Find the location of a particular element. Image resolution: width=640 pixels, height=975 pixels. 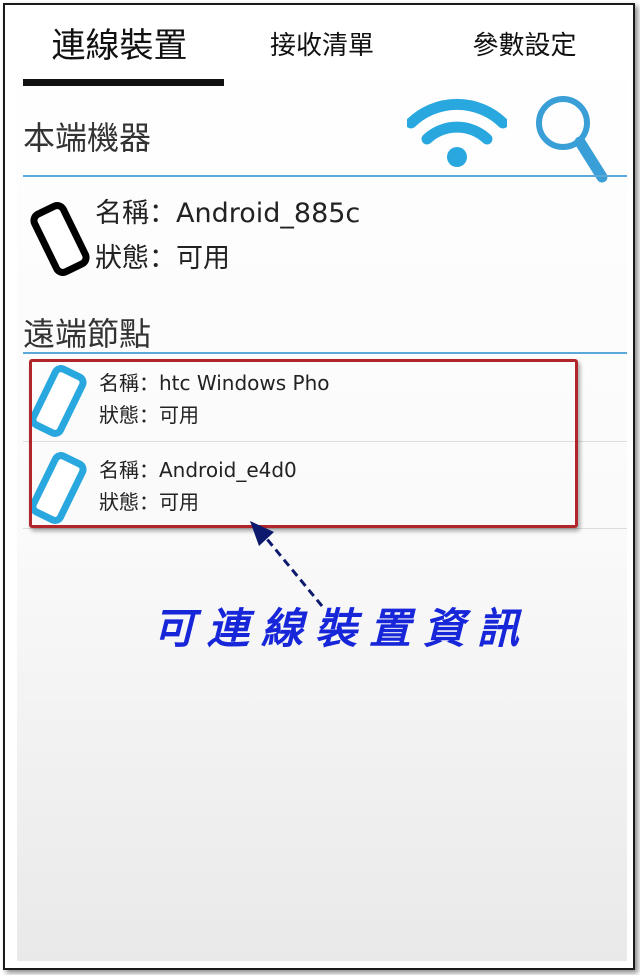

local-section-title: 本端機器 is located at coordinates (87, 138).